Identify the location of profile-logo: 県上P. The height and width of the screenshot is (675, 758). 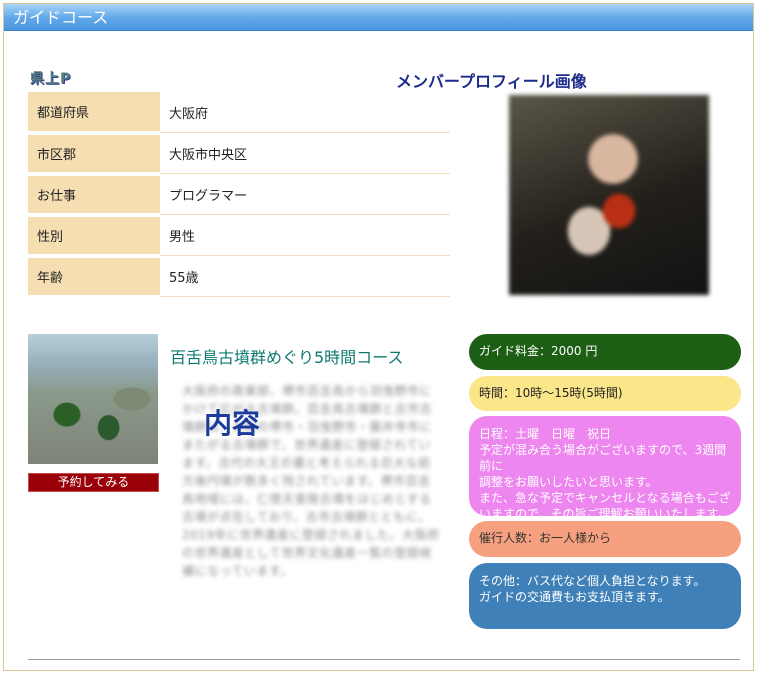
(51, 79).